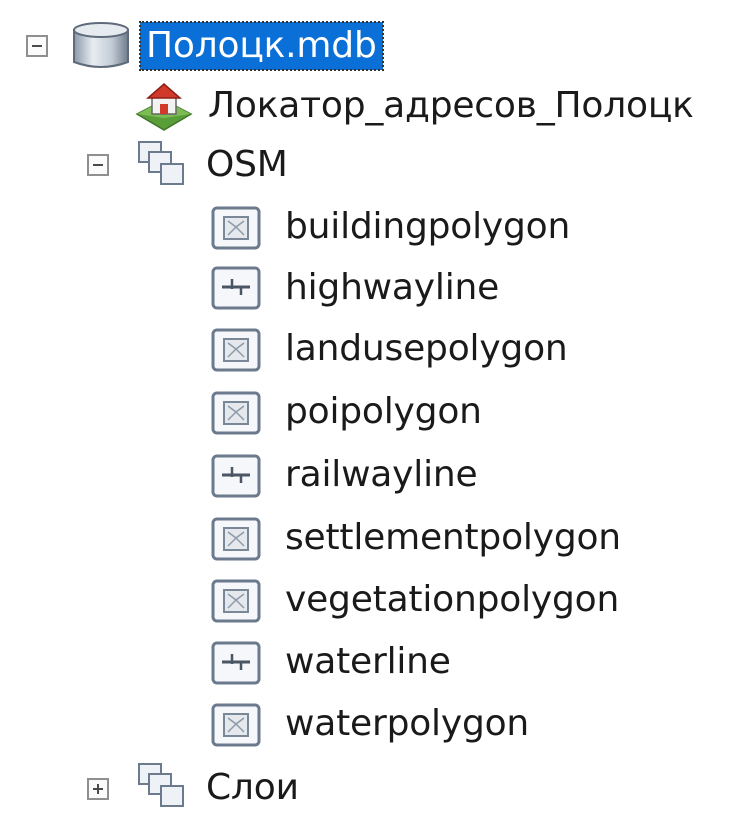  I want to click on tree-item-vegetationpolygon: vegetationpolygon, so click(452, 600).